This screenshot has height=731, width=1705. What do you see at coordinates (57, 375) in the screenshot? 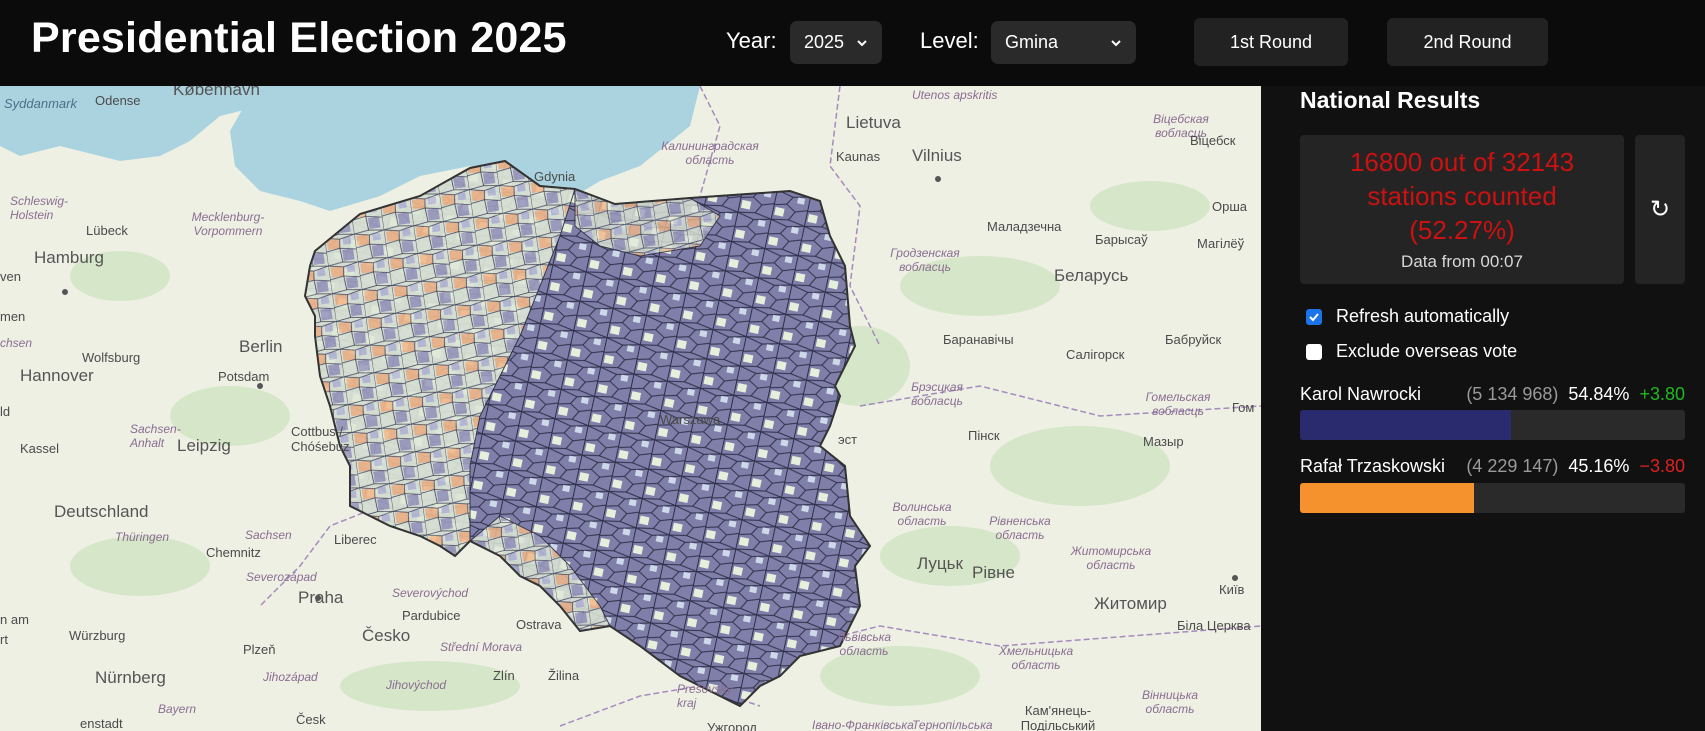
I see `map-label: Hannover` at bounding box center [57, 375].